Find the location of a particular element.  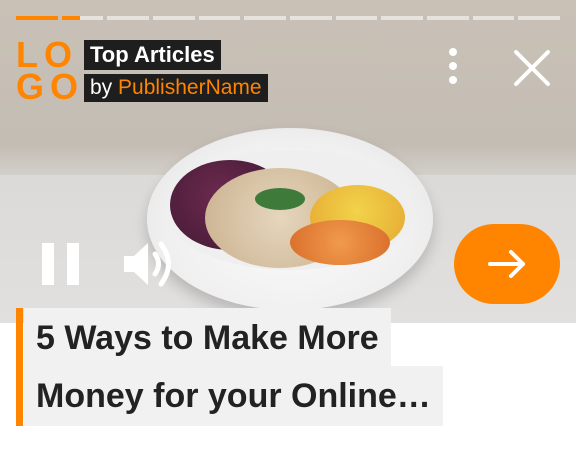

pause-bar-right is located at coordinates (73, 264).